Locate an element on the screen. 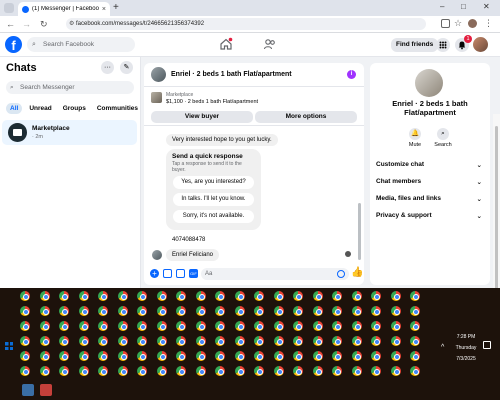  privacy-support-row: Privacy & support ⌄ is located at coordinates (430, 216).